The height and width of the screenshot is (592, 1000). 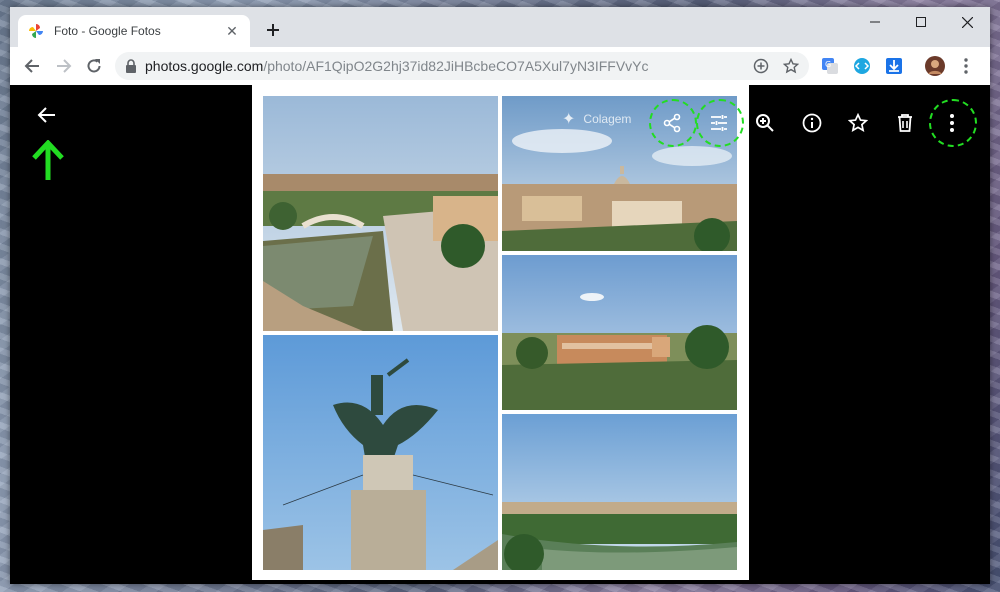 I want to click on annotation-up-arrow, so click(x=48, y=163).